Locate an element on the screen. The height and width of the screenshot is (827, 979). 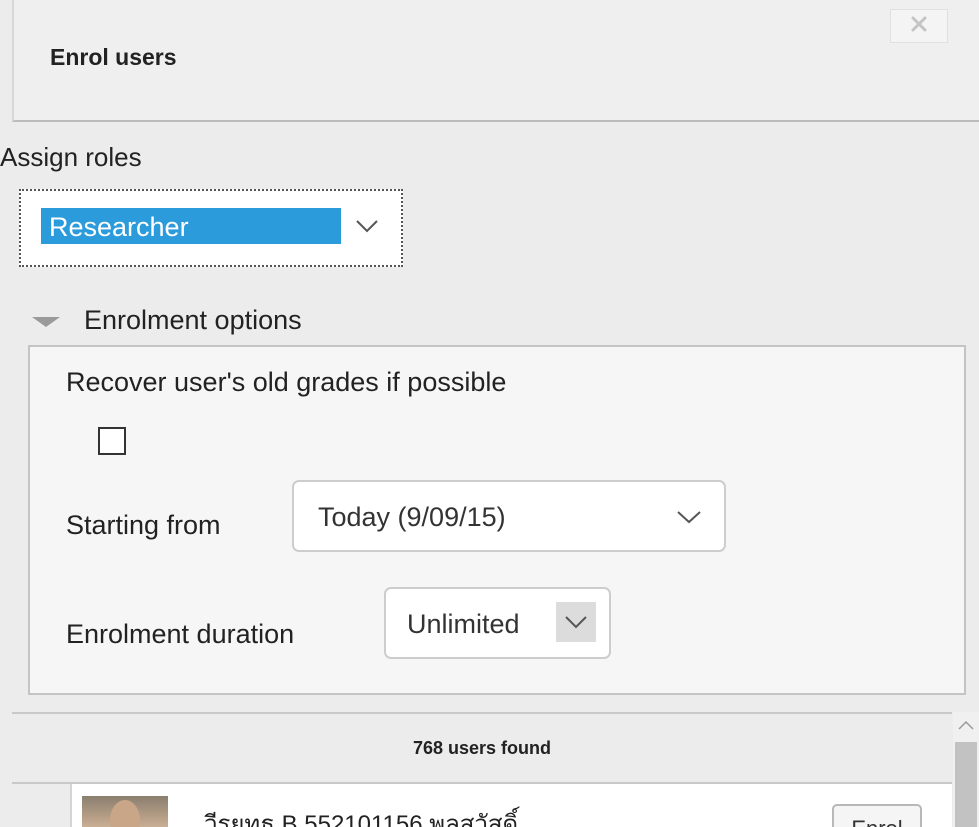
dialog-header: Enrol users is located at coordinates (495, 61).